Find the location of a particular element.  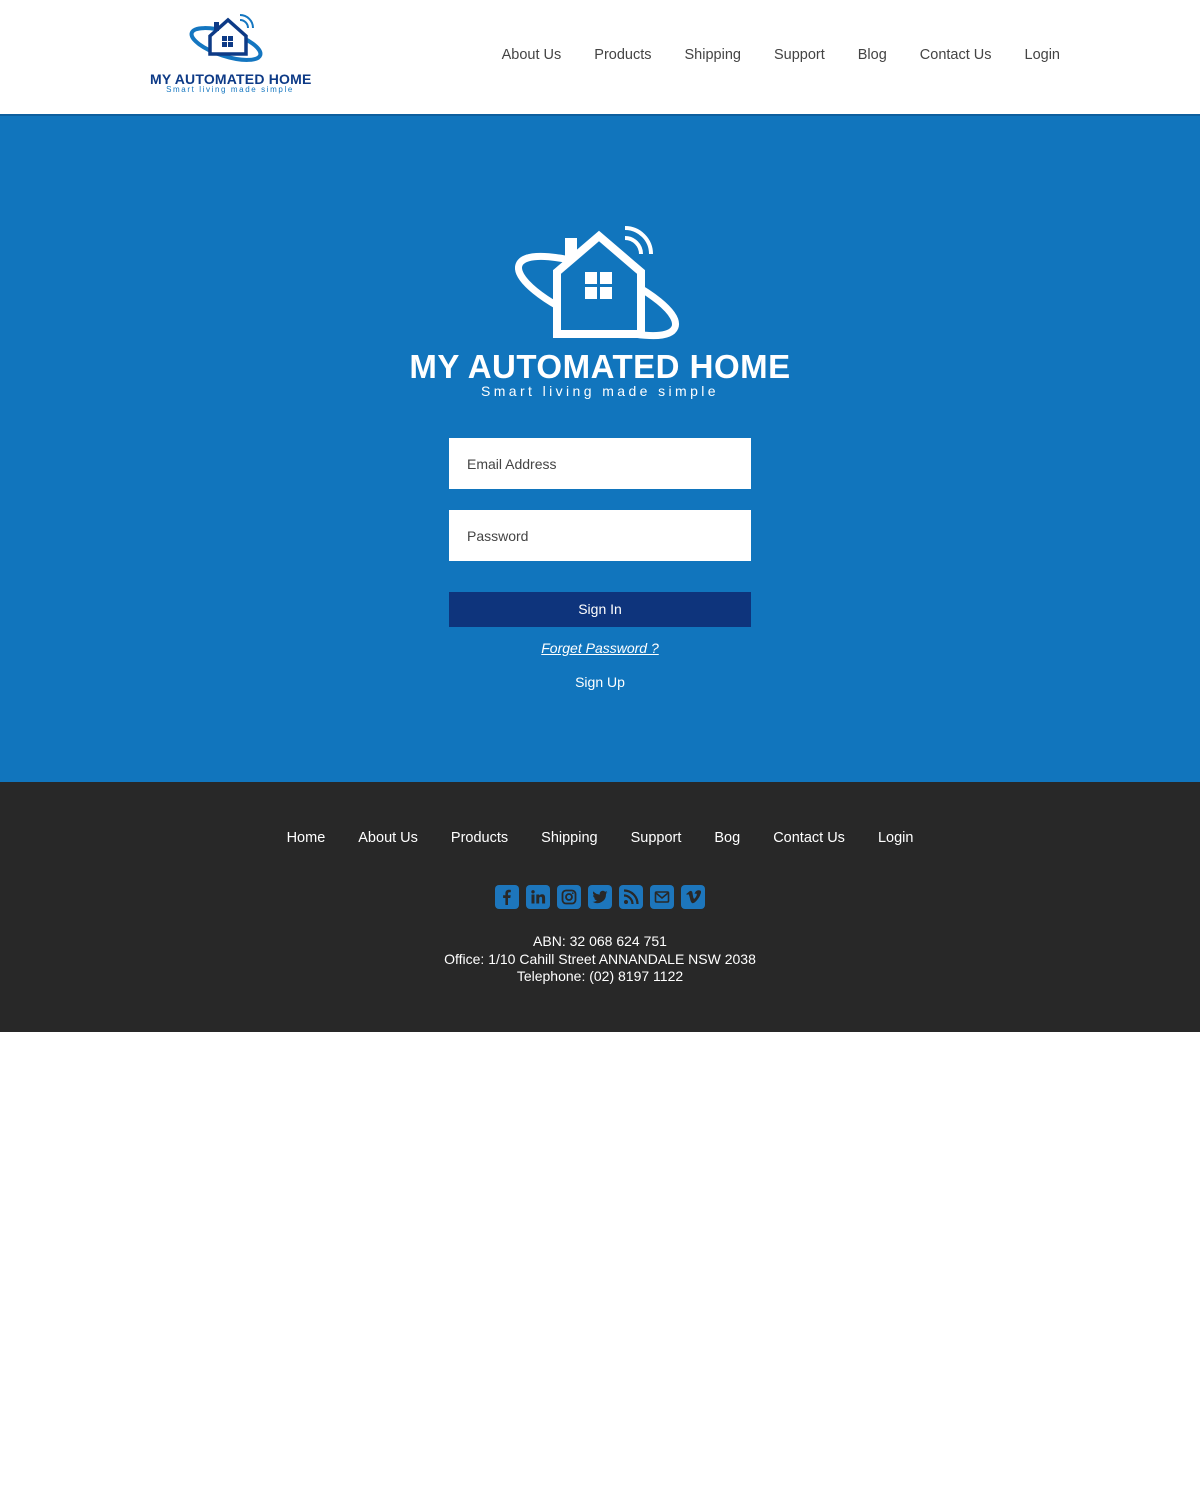

email-field is located at coordinates (600, 463).